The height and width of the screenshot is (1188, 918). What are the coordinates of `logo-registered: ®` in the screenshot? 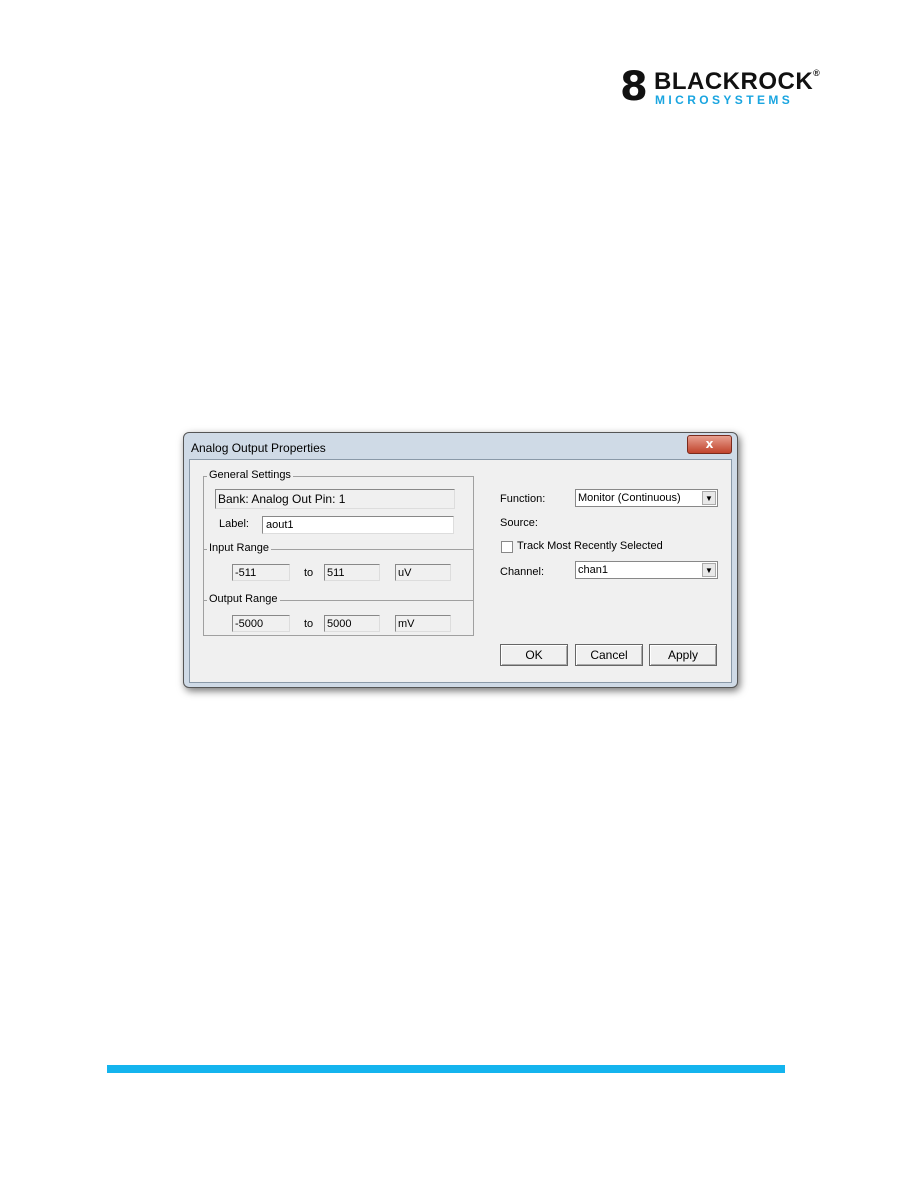 It's located at (817, 73).